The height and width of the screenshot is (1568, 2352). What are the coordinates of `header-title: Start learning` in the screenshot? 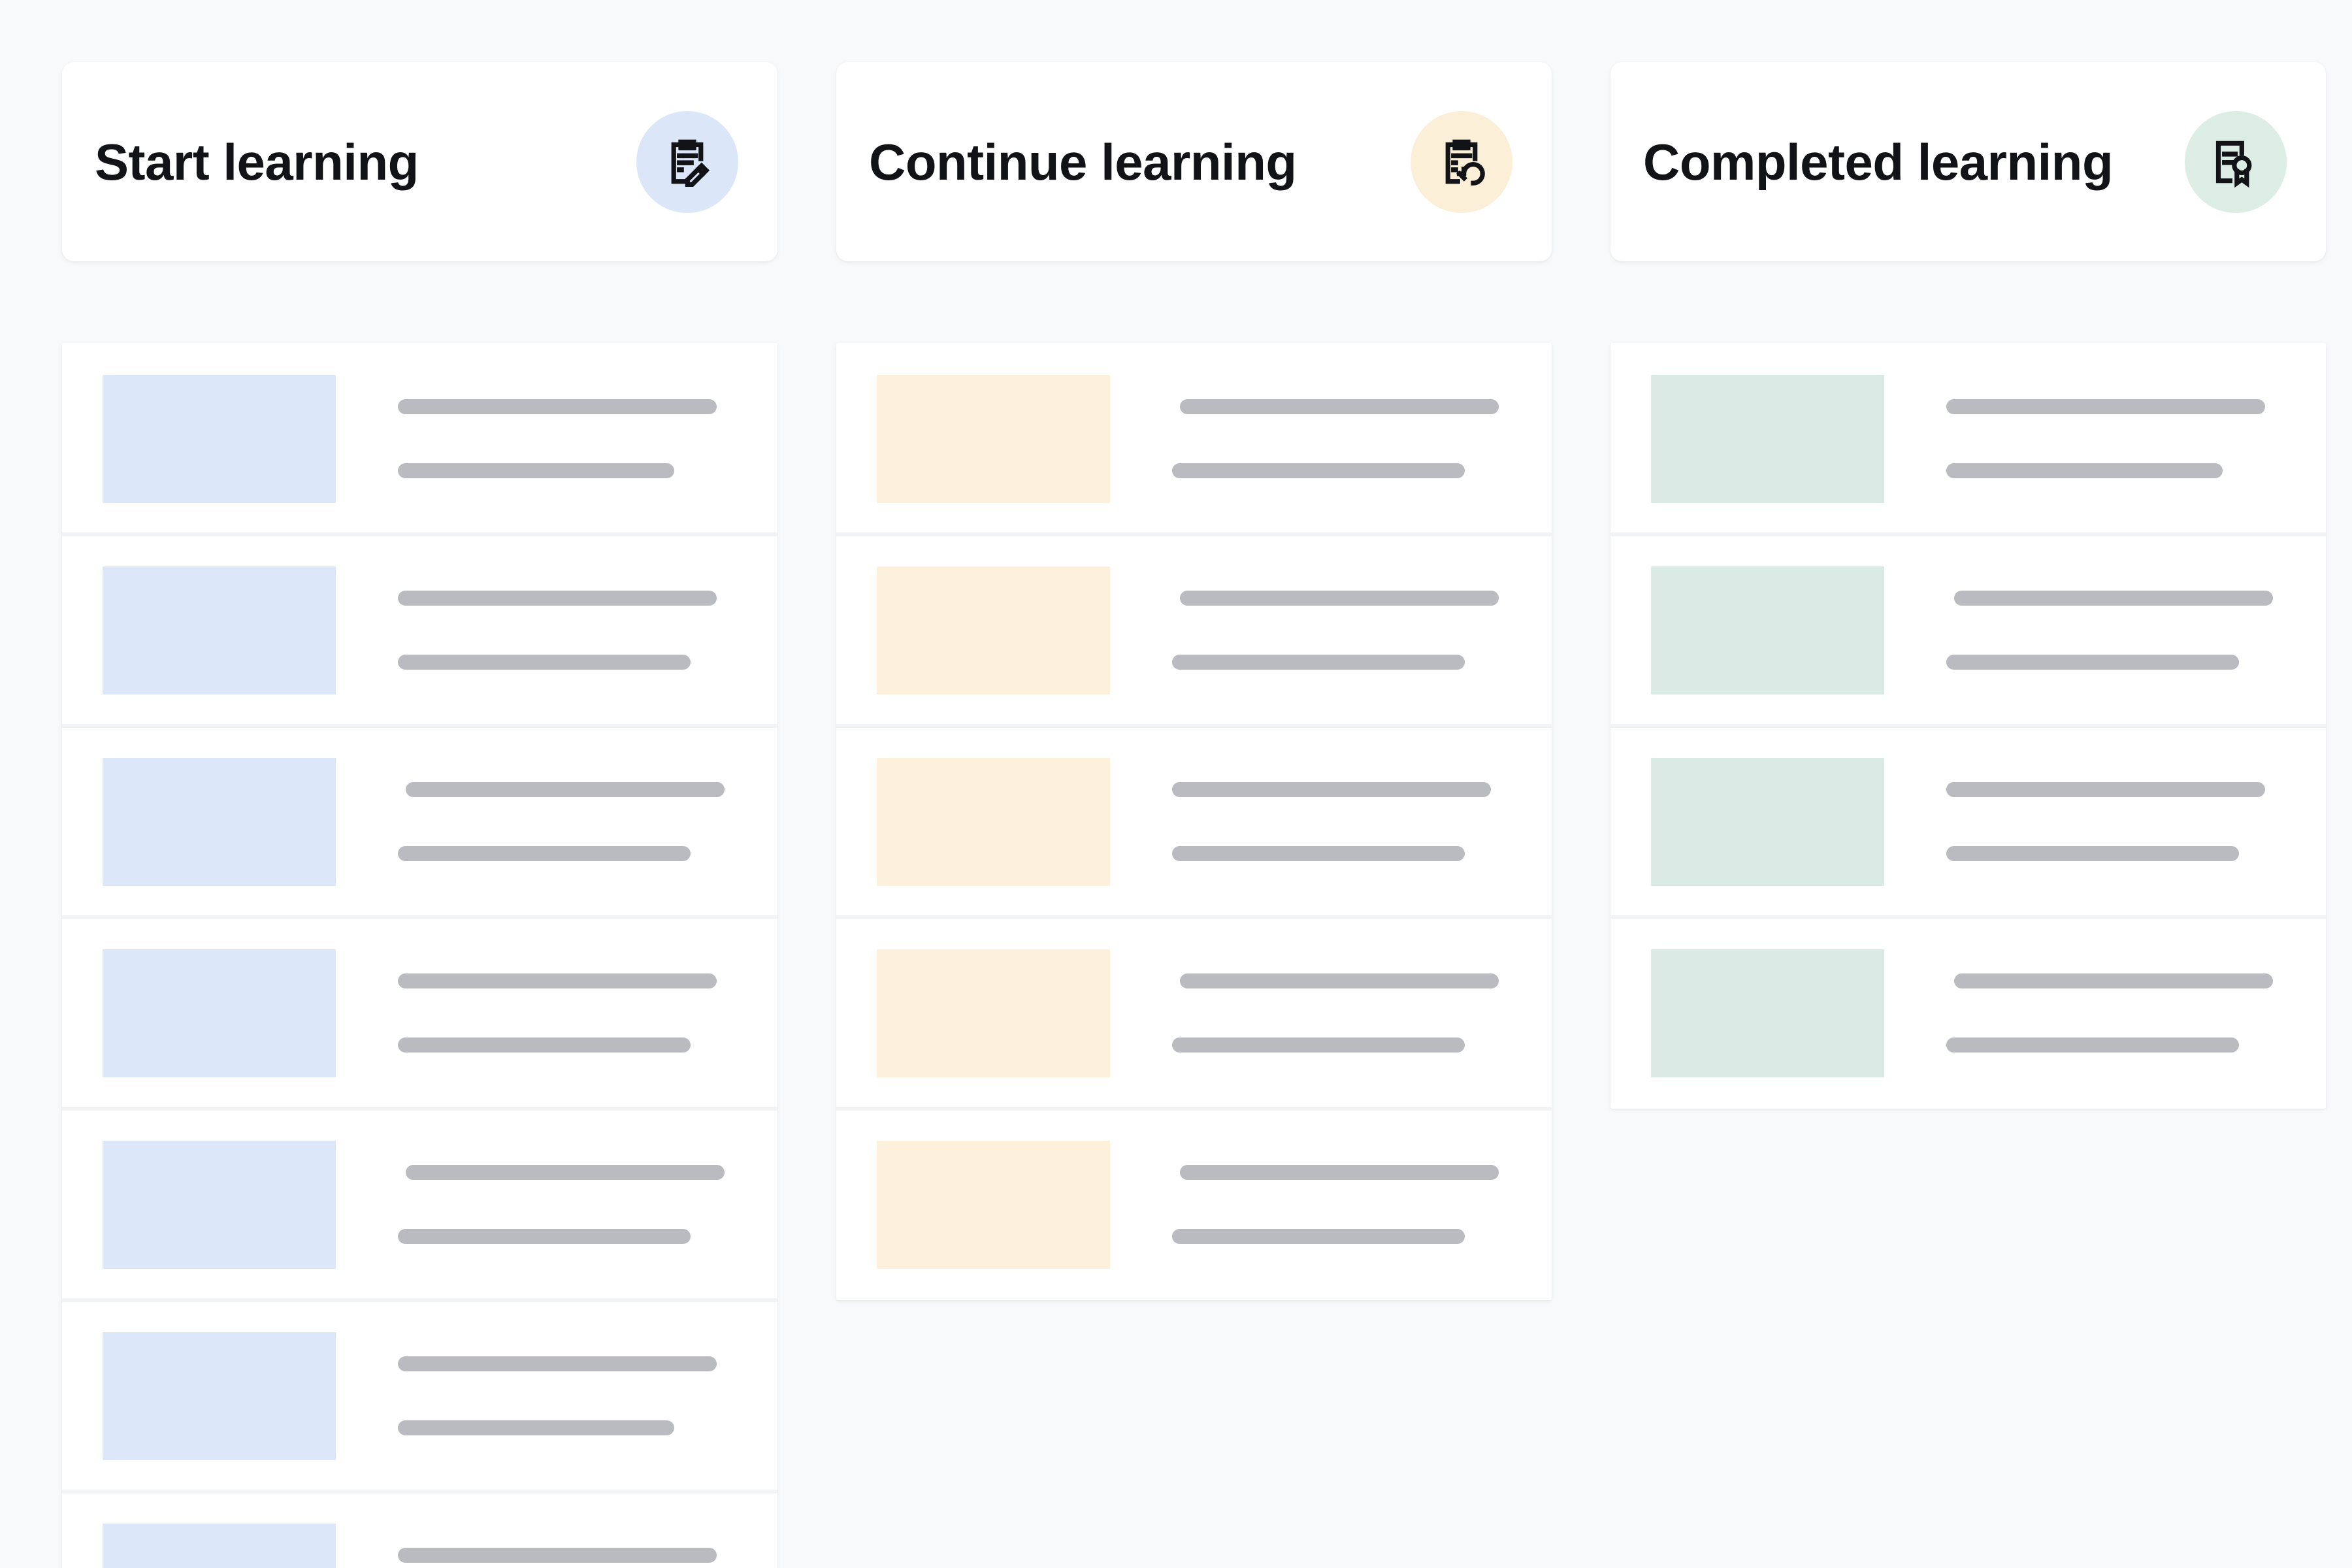 It's located at (257, 162).